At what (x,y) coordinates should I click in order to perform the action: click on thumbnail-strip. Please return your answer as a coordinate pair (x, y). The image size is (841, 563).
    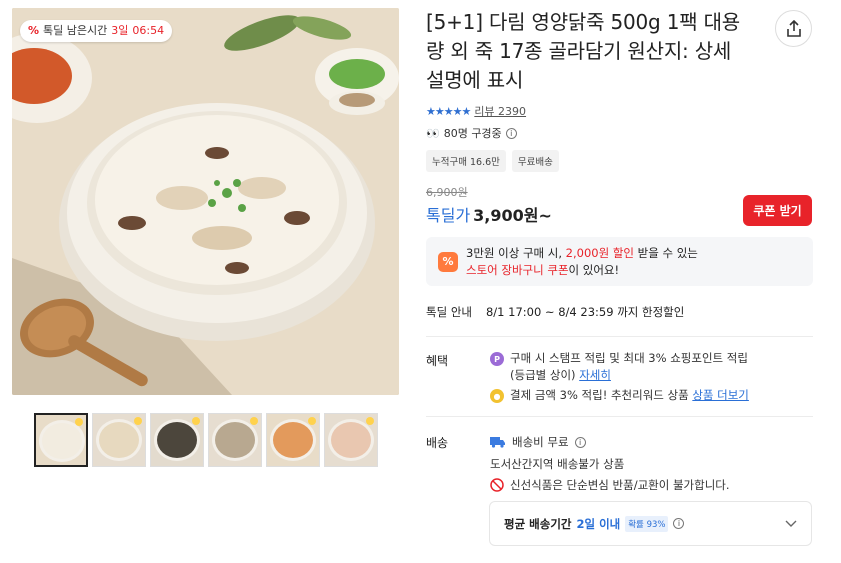
    Looking at the image, I should click on (206, 440).